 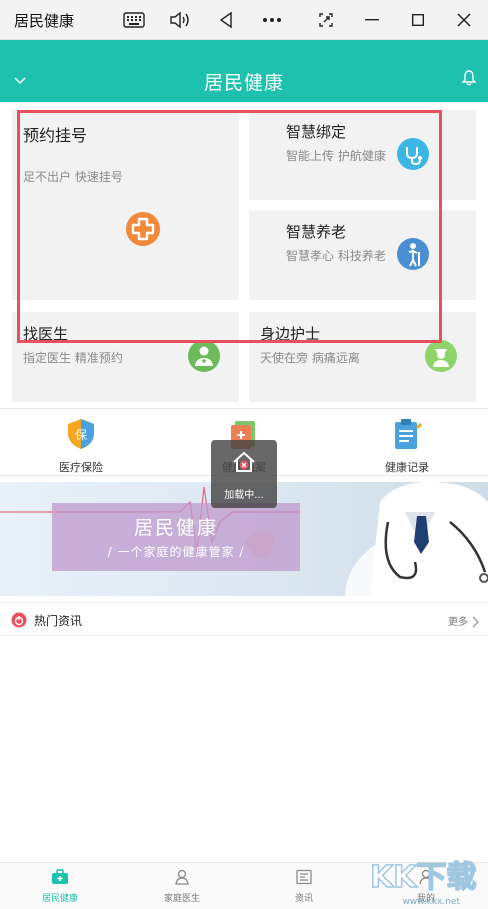 I want to click on medkit-icon, so click(x=60, y=879).